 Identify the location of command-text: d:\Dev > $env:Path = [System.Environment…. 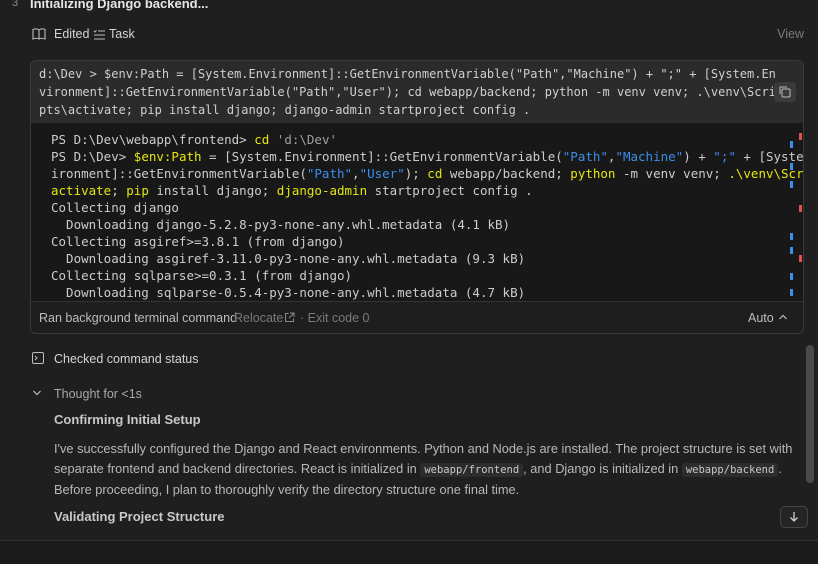
(409, 92).